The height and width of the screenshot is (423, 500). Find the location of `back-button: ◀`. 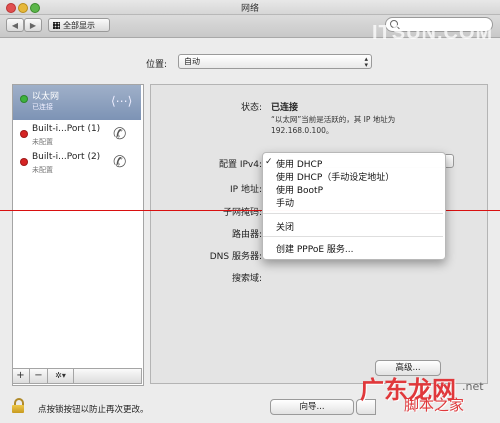

back-button: ◀ is located at coordinates (15, 25).